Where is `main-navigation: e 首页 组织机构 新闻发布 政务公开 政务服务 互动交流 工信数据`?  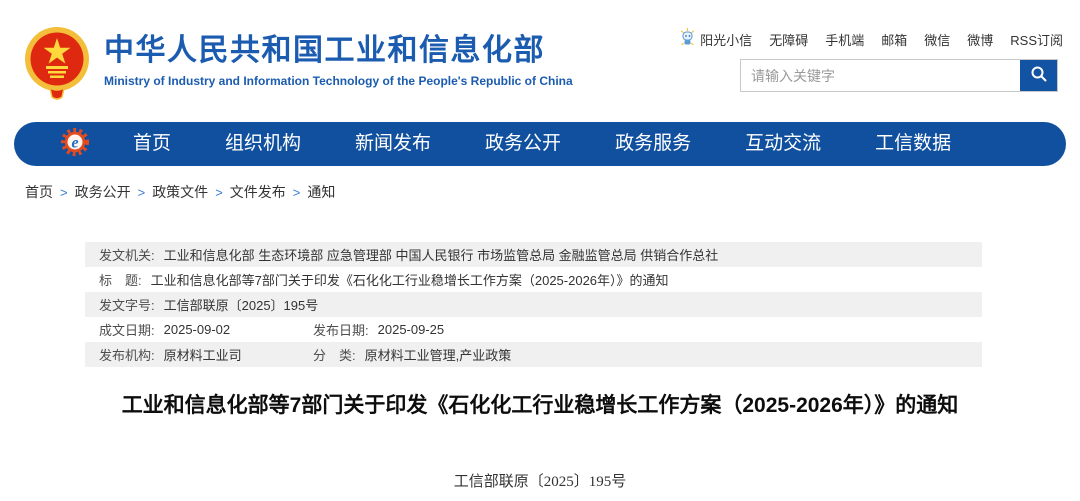 main-navigation: e 首页 组织机构 新闻发布 政务公开 政务服务 互动交流 工信数据 is located at coordinates (540, 144).